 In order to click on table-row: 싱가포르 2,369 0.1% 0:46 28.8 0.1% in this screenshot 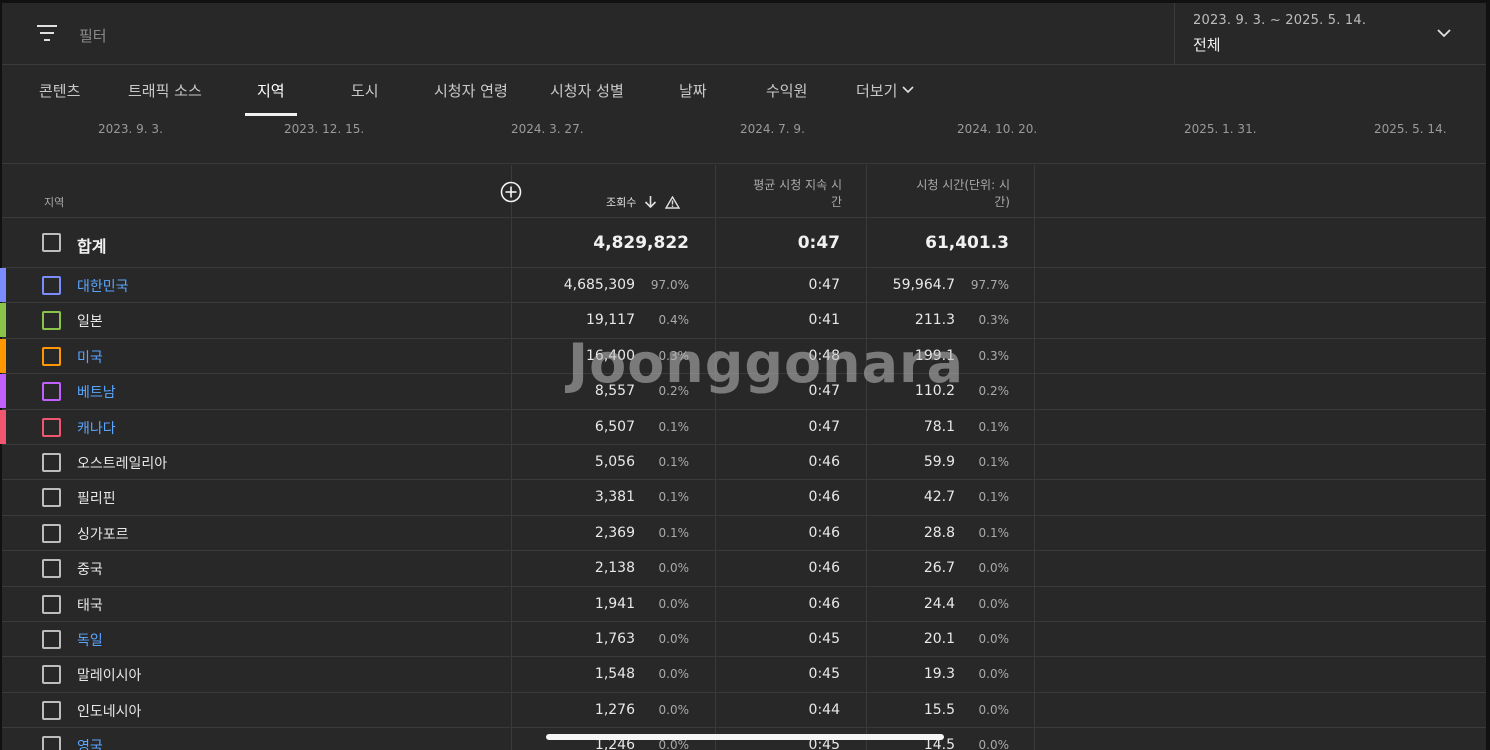, I will do `click(744, 534)`.